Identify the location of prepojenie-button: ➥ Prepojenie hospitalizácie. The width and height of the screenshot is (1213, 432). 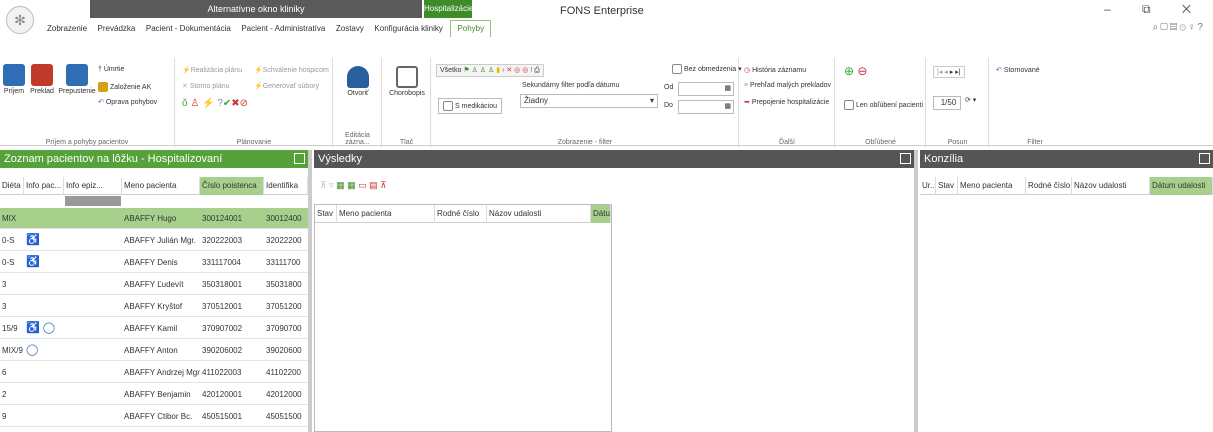
(786, 102).